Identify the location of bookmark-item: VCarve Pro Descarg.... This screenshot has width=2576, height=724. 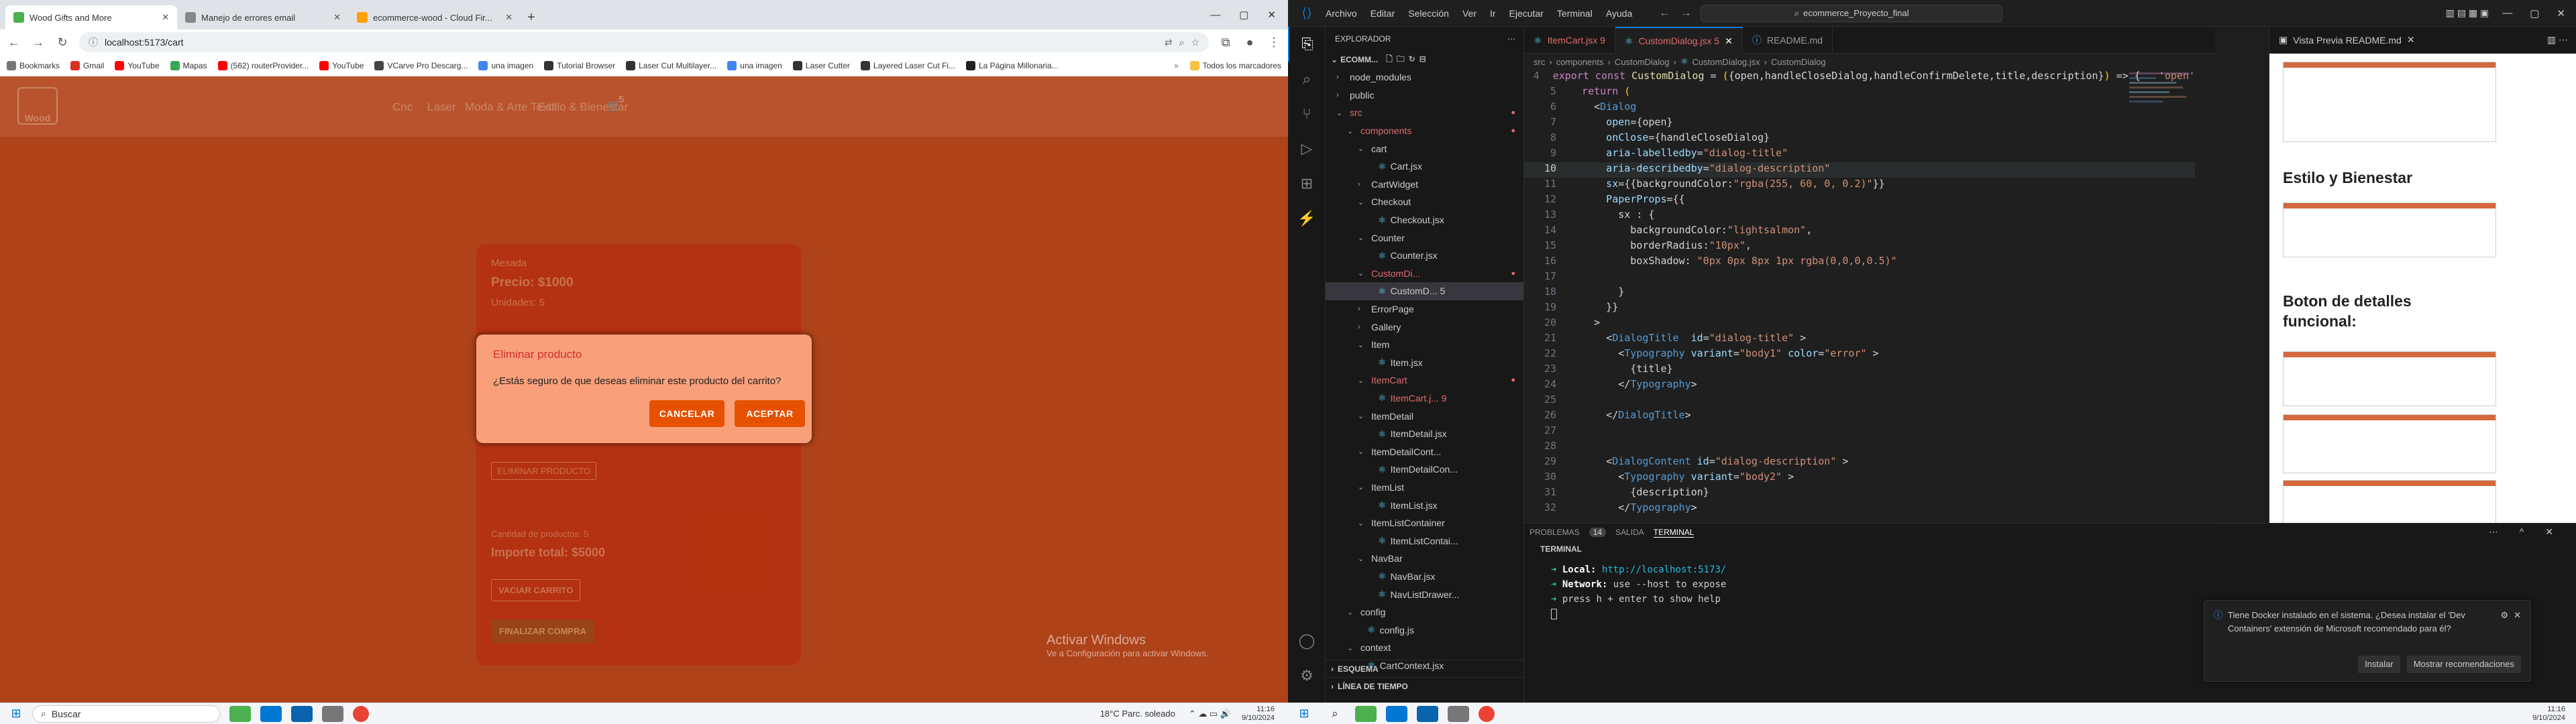
(421, 65).